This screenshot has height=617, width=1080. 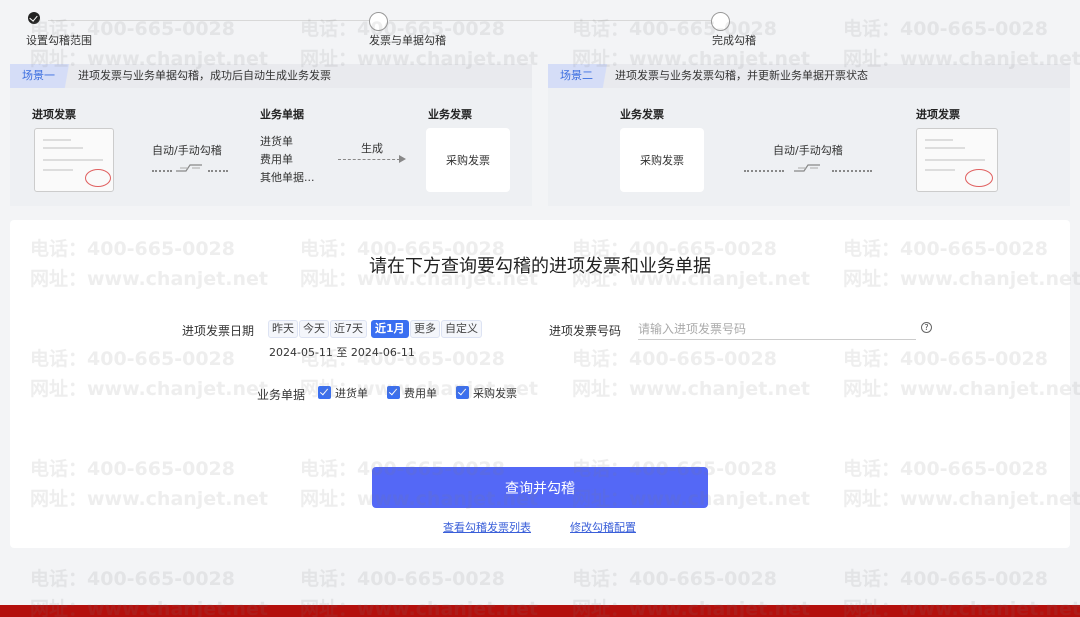 What do you see at coordinates (283, 329) in the screenshot?
I see `date-chip-yesterday: 昨天` at bounding box center [283, 329].